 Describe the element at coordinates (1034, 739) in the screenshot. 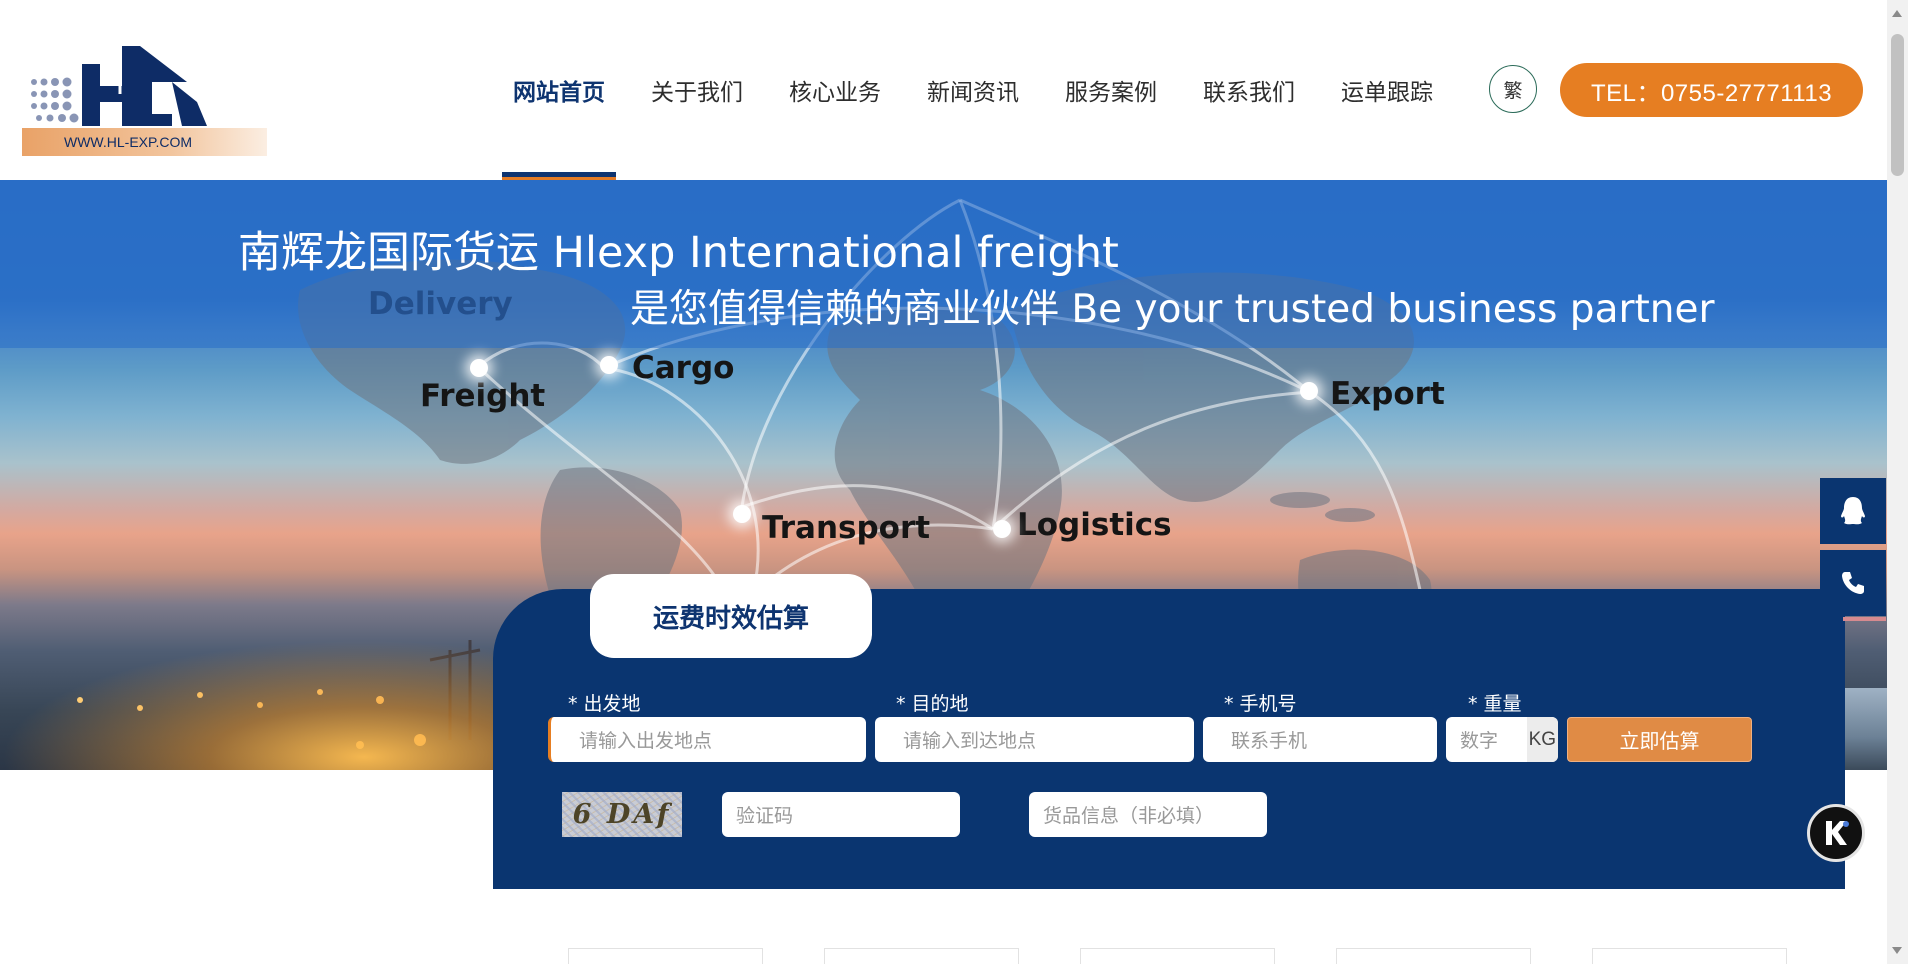

I see `destination-input: 请输入到达地点` at that location.